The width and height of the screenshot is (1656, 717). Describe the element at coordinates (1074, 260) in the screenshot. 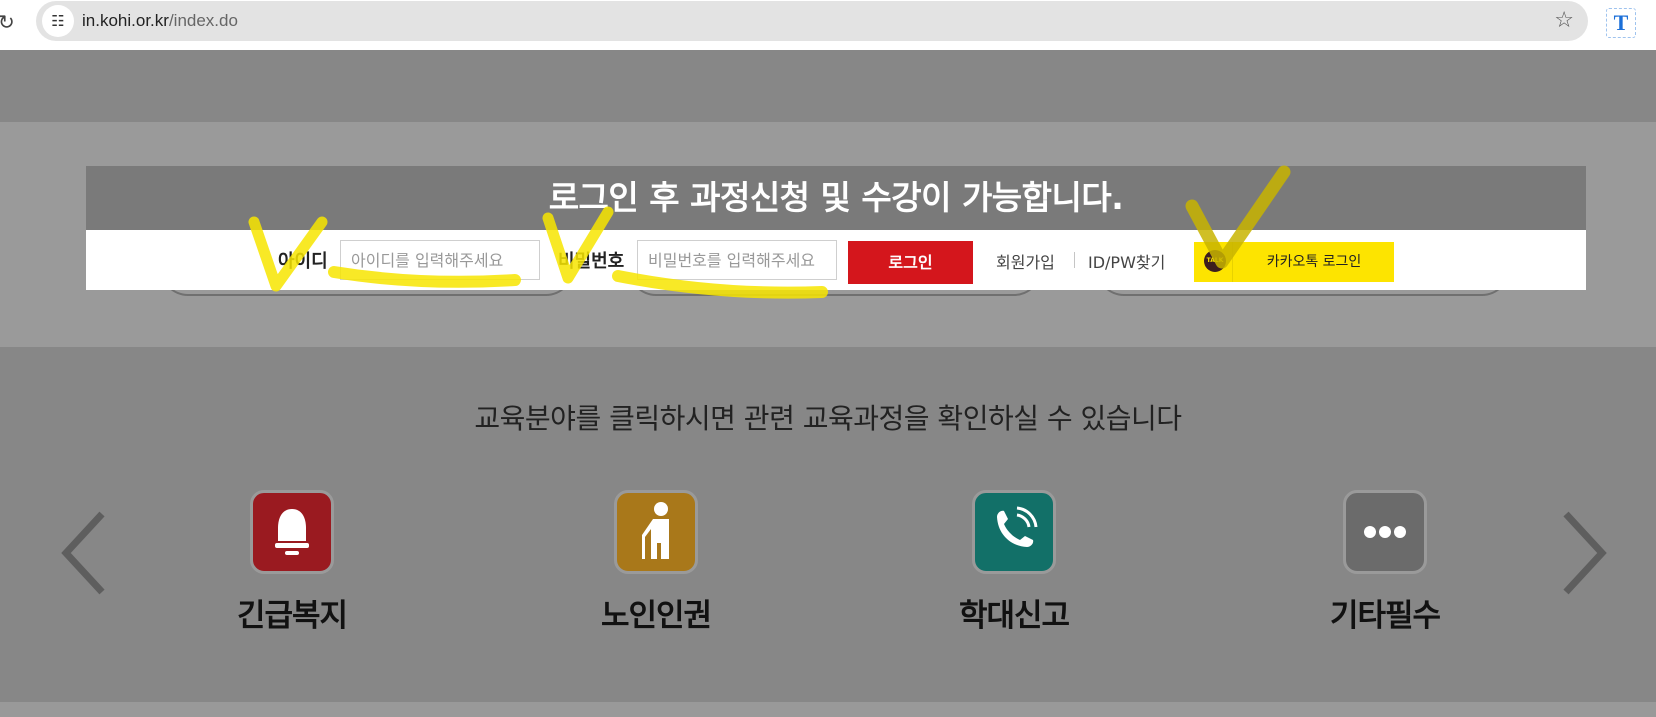

I see `link-divider` at that location.